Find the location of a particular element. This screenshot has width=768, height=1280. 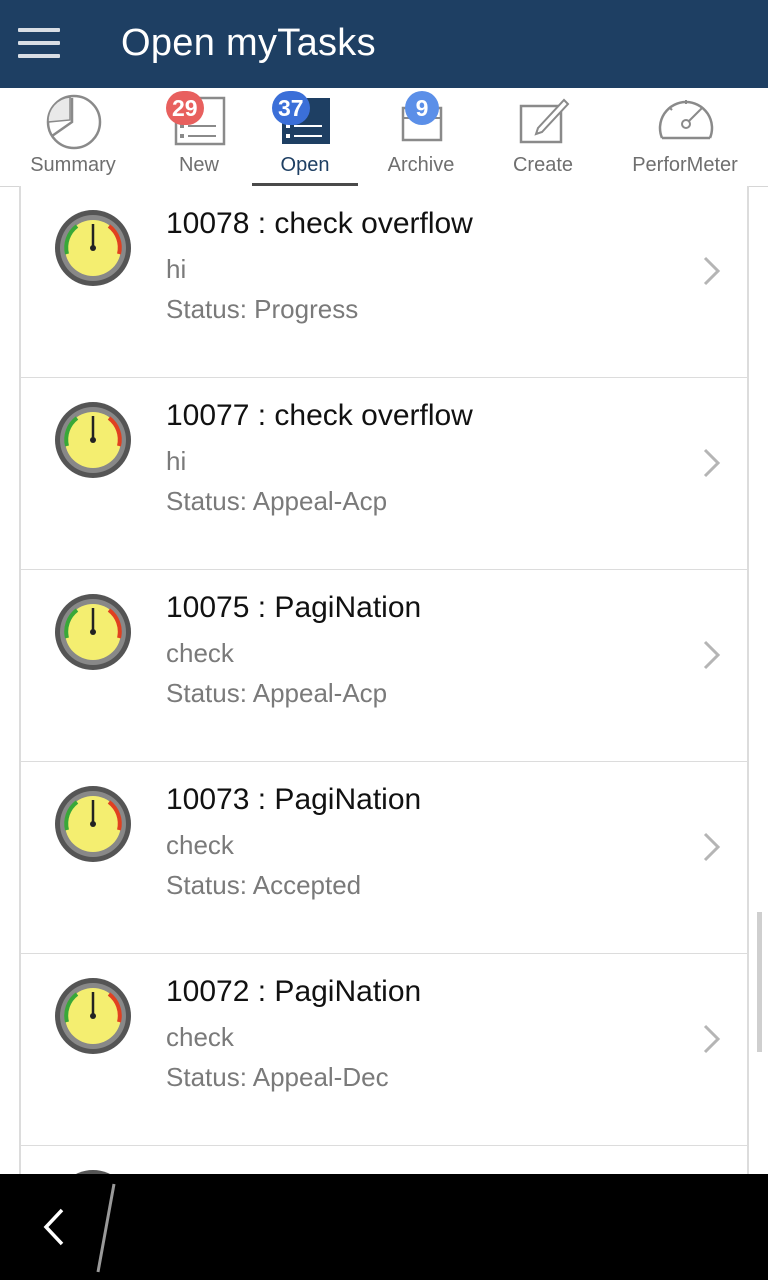

task-row-partial is located at coordinates (384, 1160).